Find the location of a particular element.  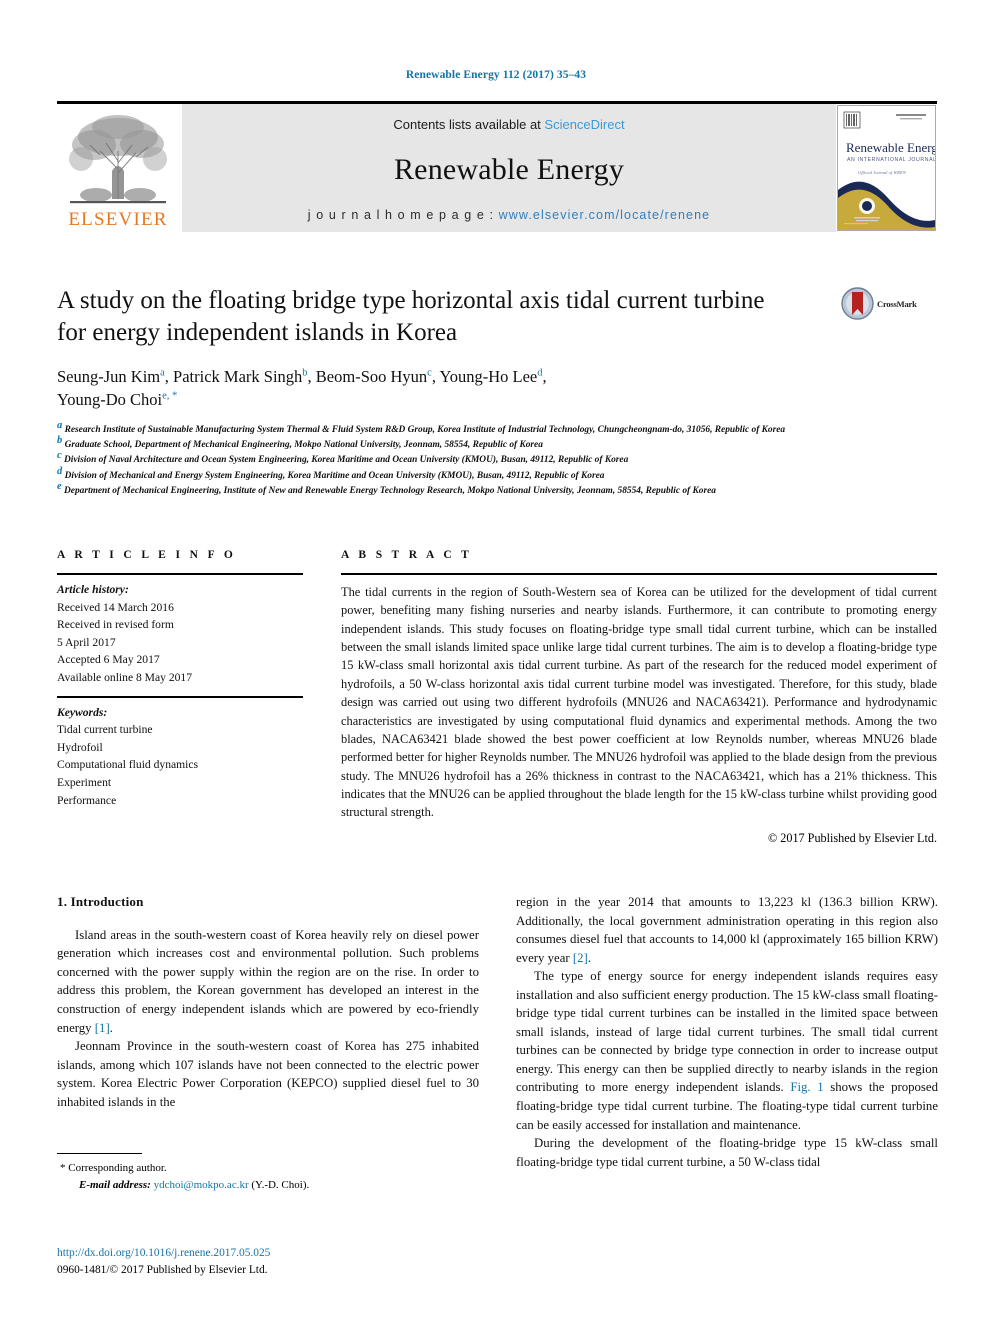

footnote-corresponding-text: Corresponding author. is located at coordinates (117, 1168).